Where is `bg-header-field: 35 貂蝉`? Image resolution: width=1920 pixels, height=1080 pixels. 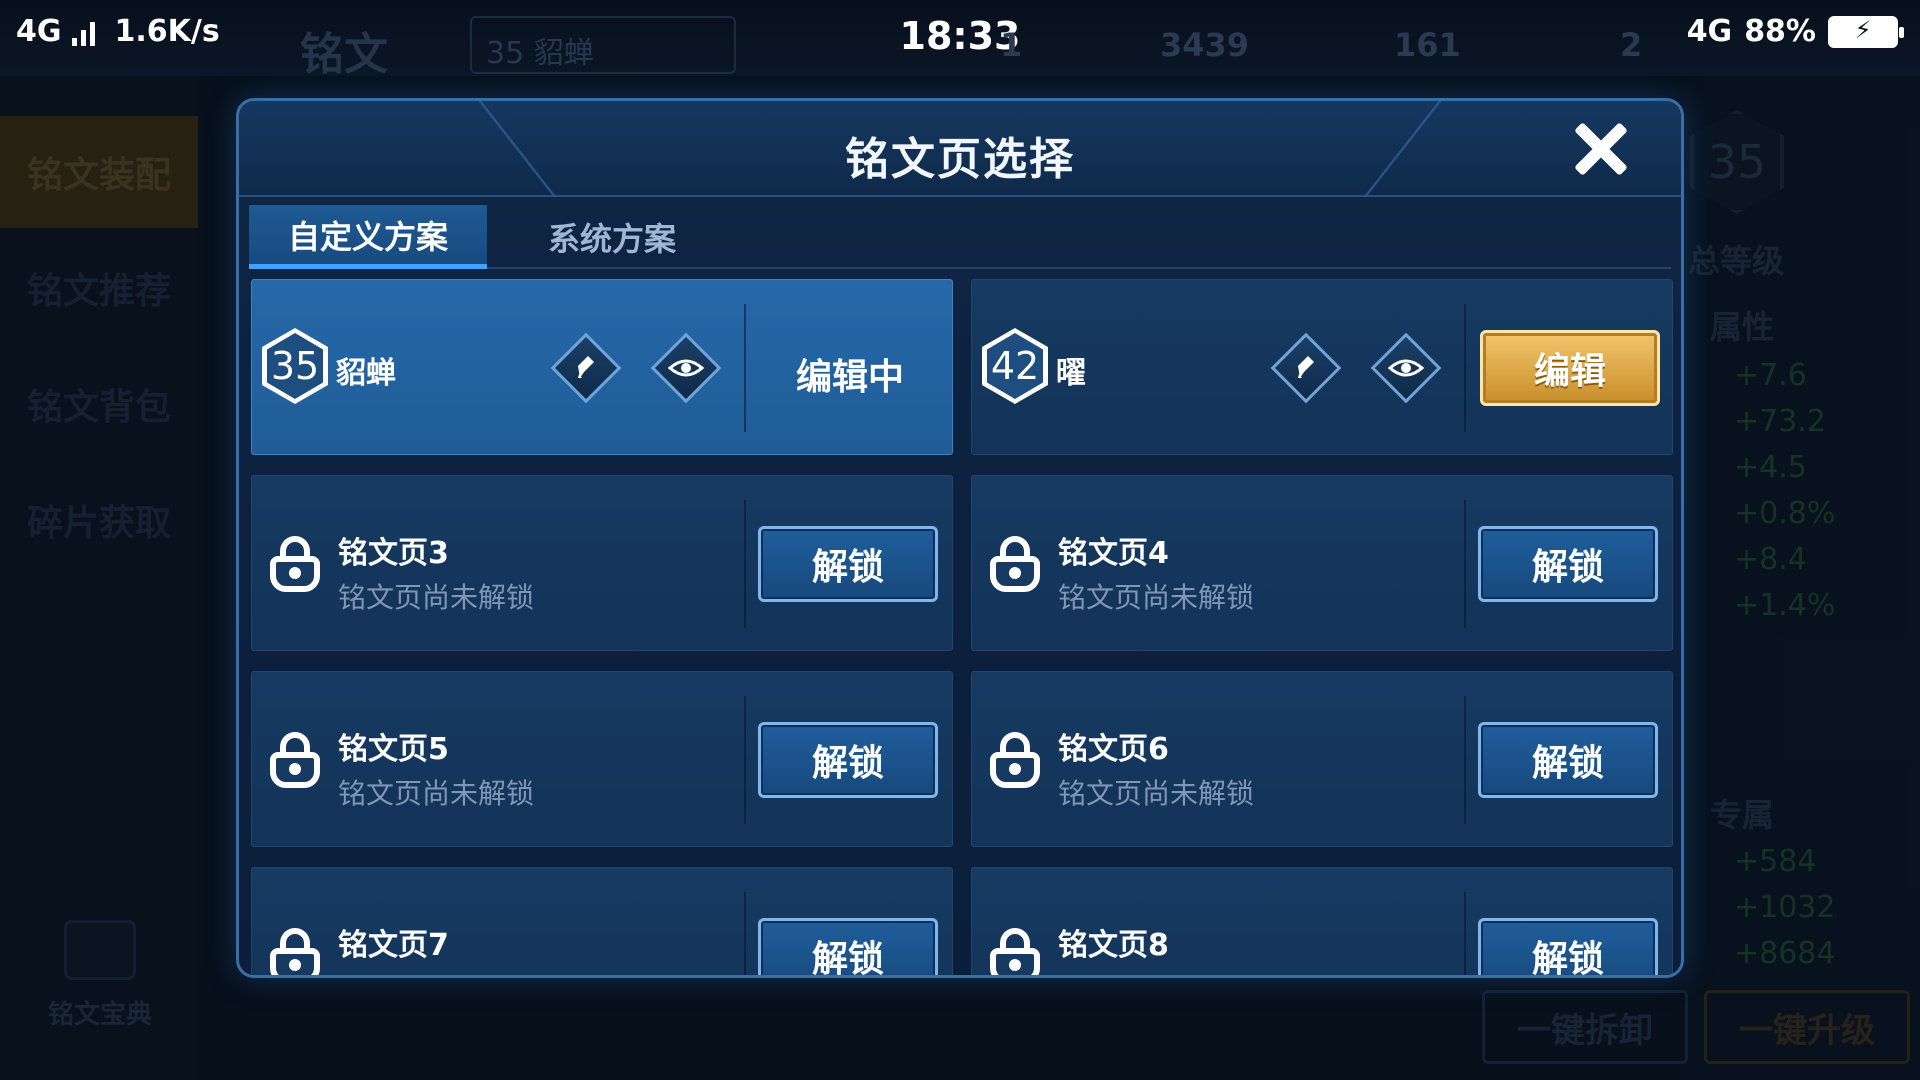 bg-header-field: 35 貂蝉 is located at coordinates (603, 45).